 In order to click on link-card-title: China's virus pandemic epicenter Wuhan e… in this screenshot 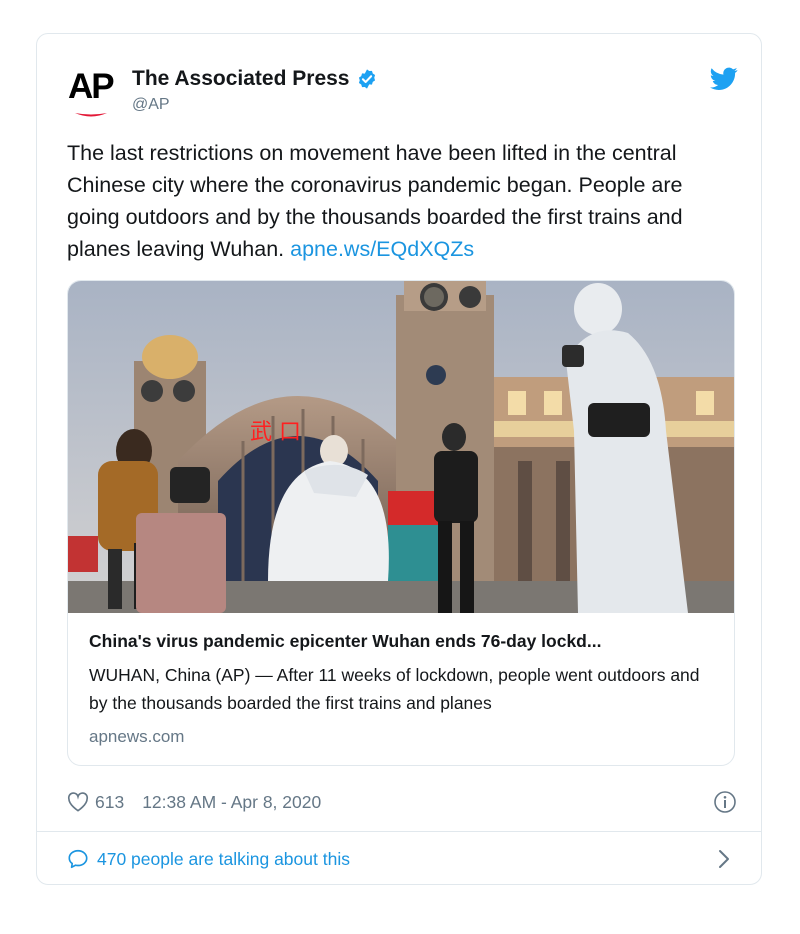, I will do `click(345, 641)`.